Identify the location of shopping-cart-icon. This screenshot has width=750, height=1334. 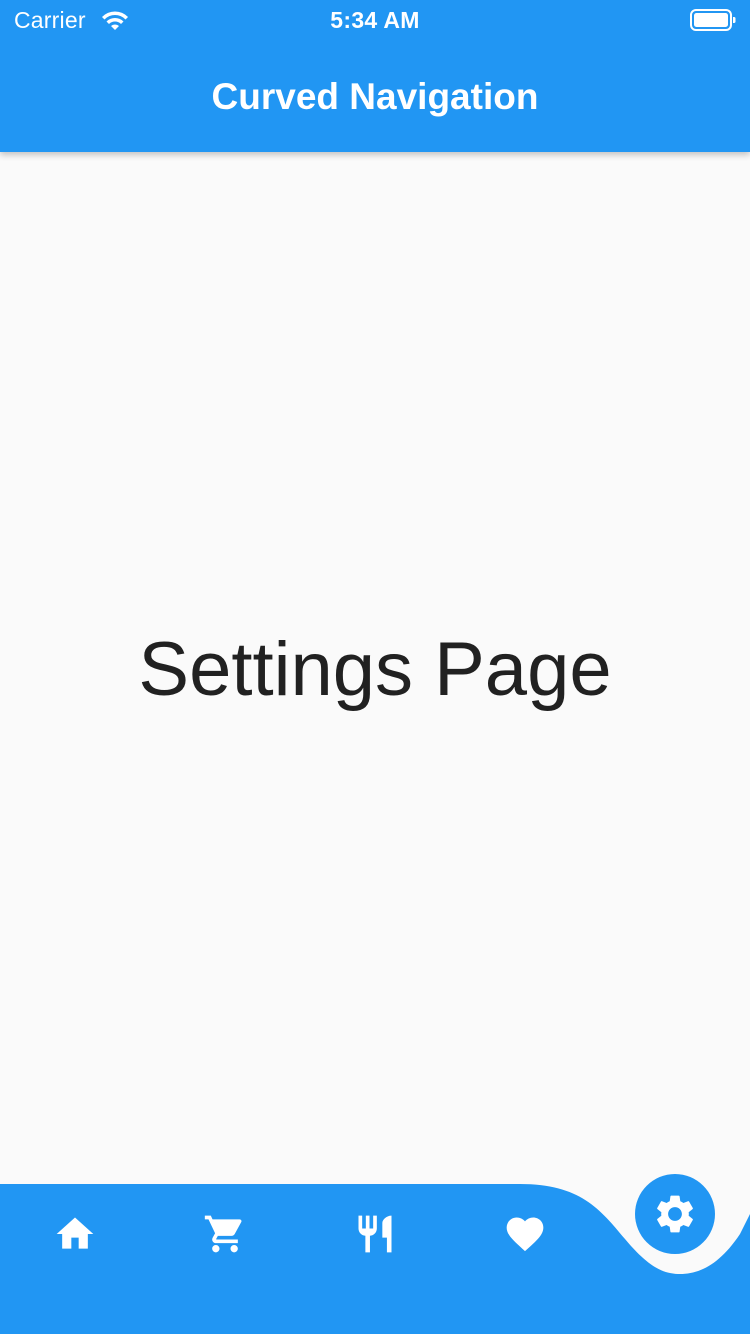
(223, 1234).